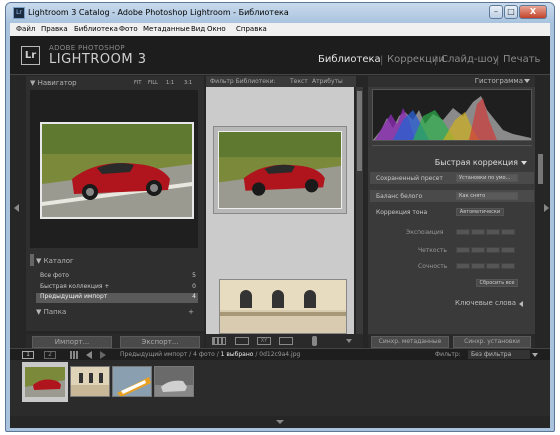  Describe the element at coordinates (280, 422) in the screenshot. I see `collapse-bottom-icon` at that location.